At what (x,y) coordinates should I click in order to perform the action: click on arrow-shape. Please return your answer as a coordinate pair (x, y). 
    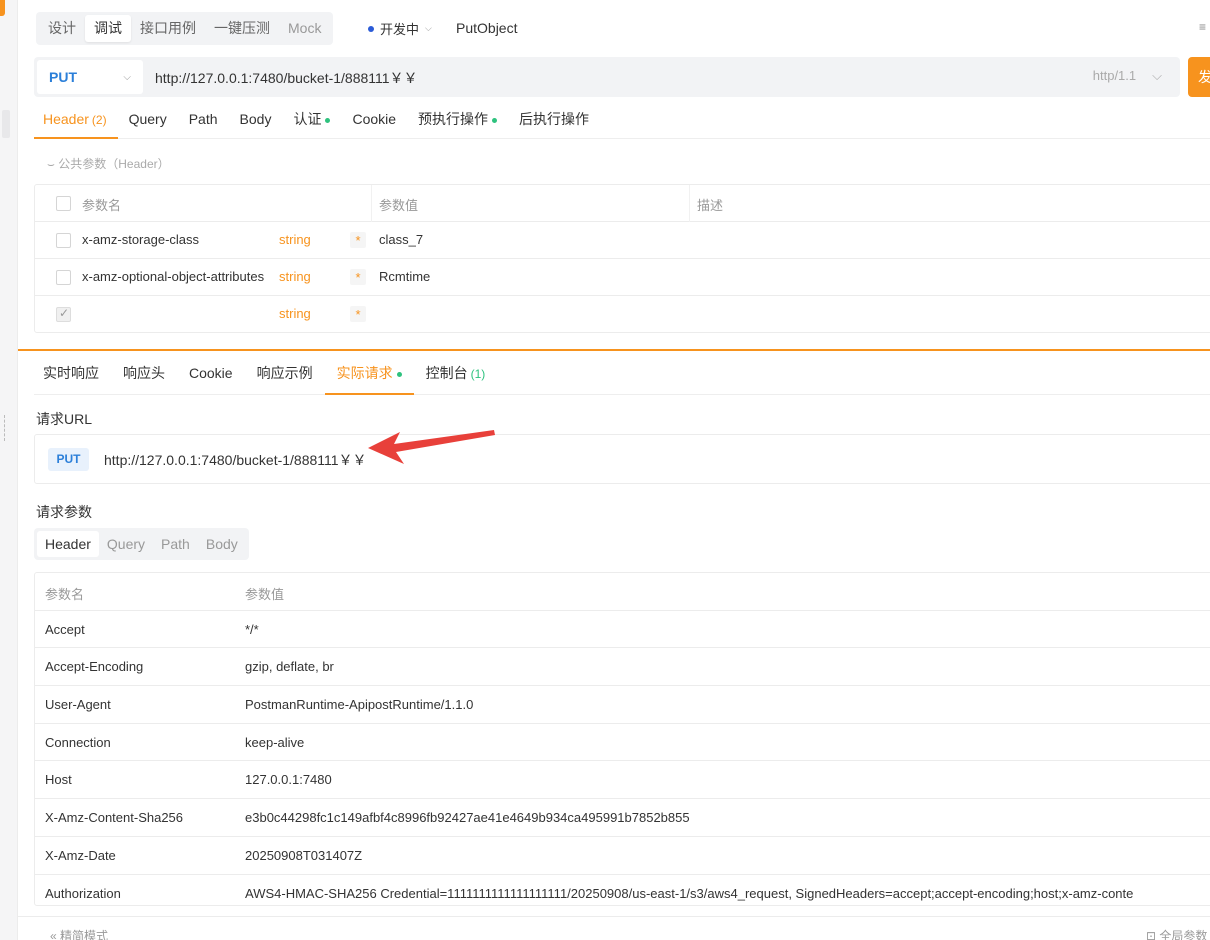
    Looking at the image, I should click on (431, 447).